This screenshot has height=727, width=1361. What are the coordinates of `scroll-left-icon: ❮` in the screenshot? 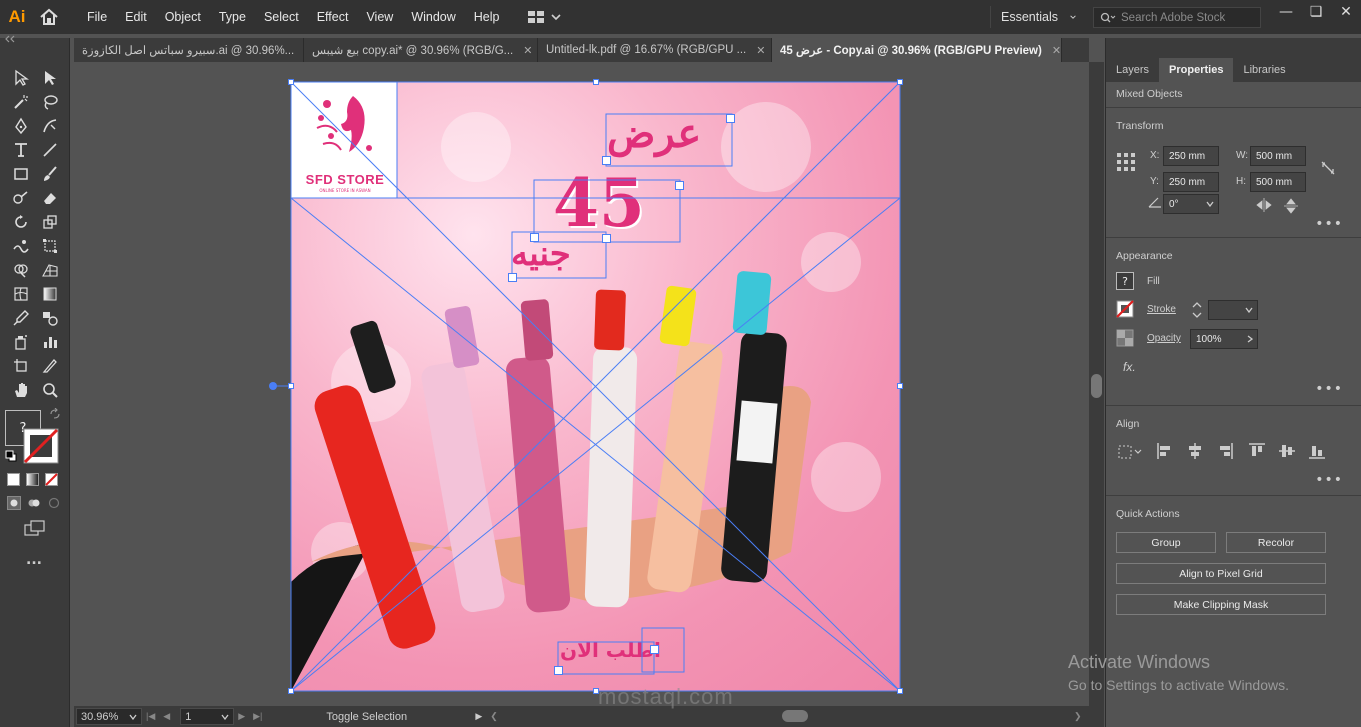 It's located at (494, 716).